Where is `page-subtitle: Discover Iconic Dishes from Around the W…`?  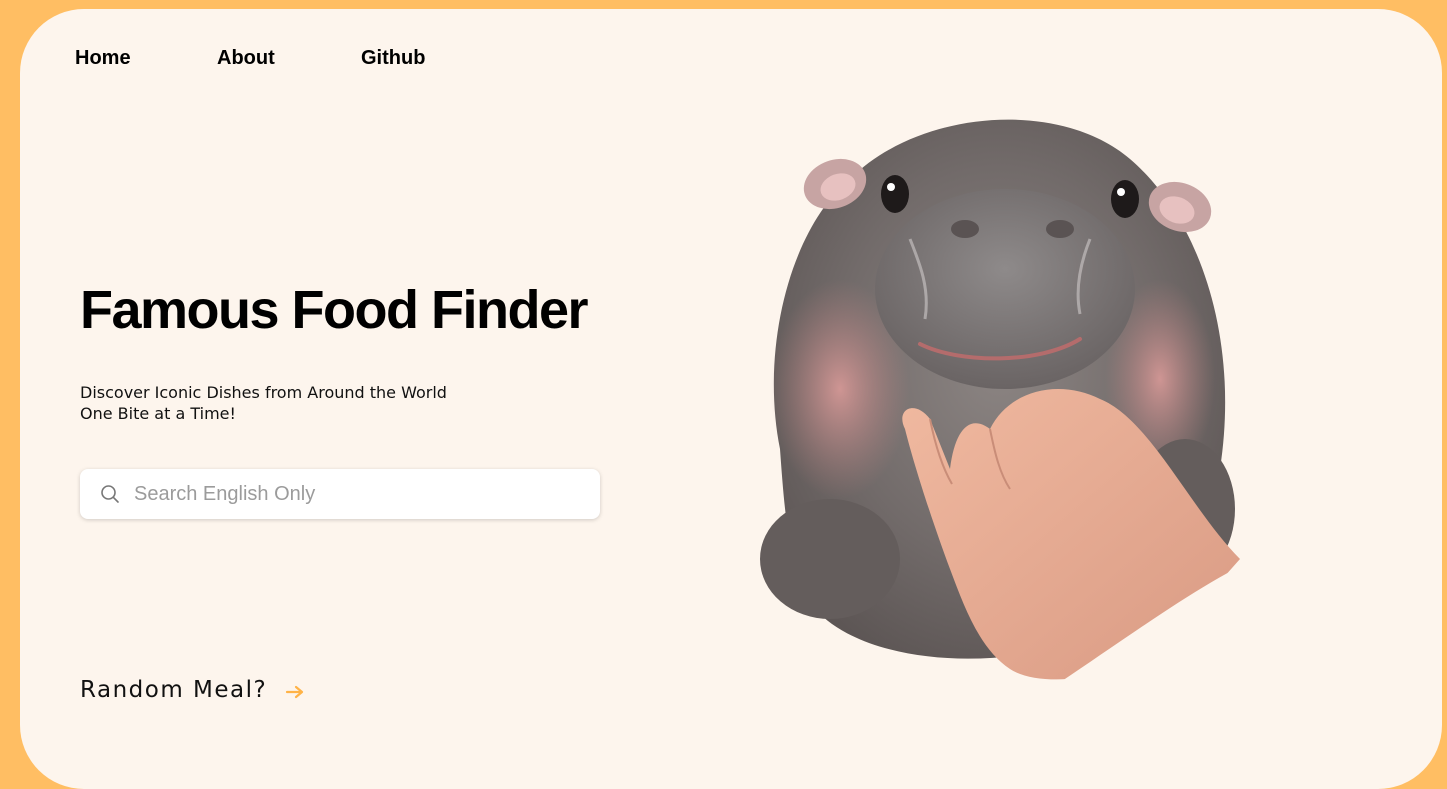 page-subtitle: Discover Iconic Dishes from Around the W… is located at coordinates (263, 403).